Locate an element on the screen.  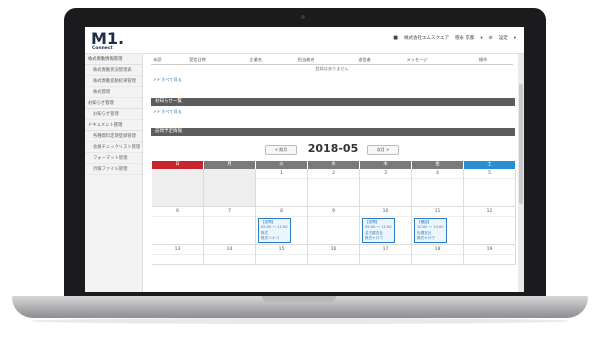
vertical-scrollbar is located at coordinates (521, 173).